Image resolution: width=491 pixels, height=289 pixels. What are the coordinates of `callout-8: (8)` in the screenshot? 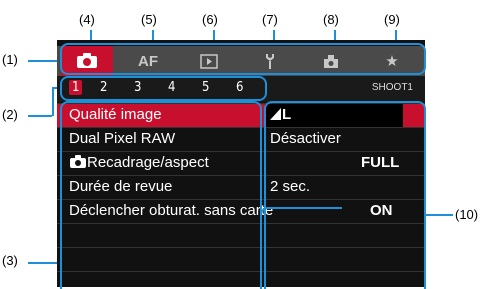 It's located at (331, 19).